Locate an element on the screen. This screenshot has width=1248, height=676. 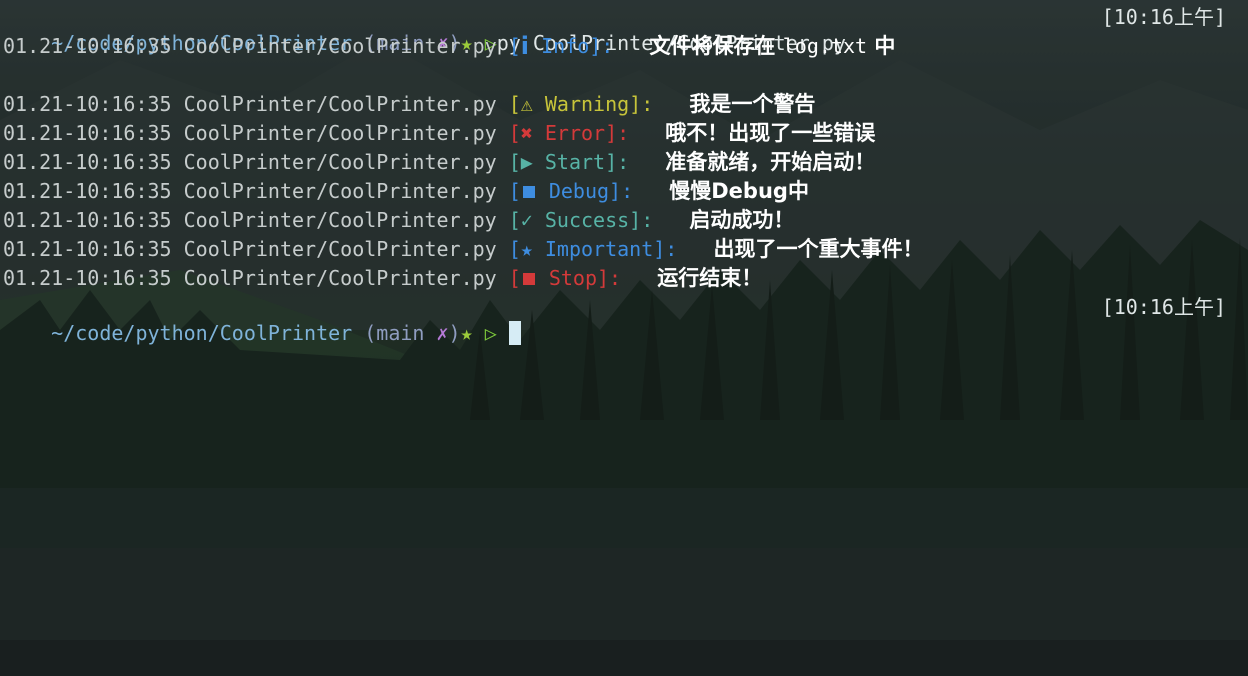
prompt-arrow-icon: ▷ is located at coordinates (490, 333).